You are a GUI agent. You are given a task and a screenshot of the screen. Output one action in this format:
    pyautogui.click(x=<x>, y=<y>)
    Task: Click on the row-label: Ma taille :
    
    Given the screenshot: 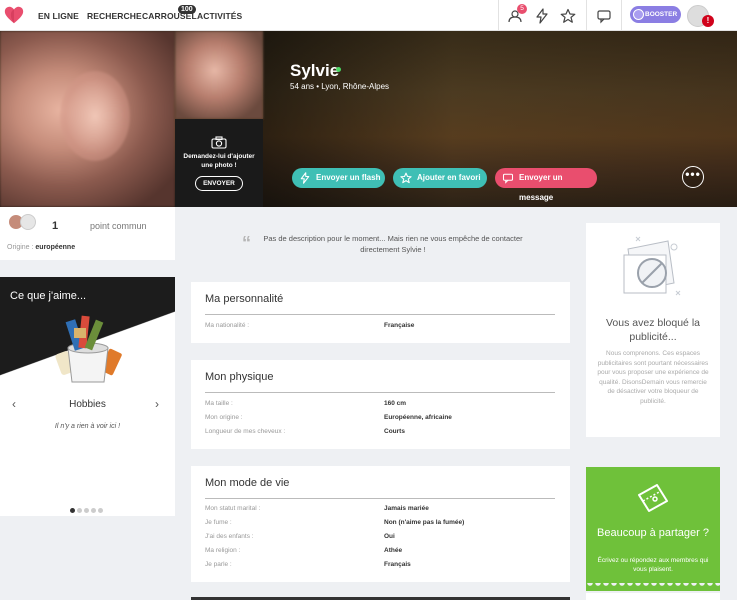 What is the action you would take?
    pyautogui.click(x=219, y=403)
    